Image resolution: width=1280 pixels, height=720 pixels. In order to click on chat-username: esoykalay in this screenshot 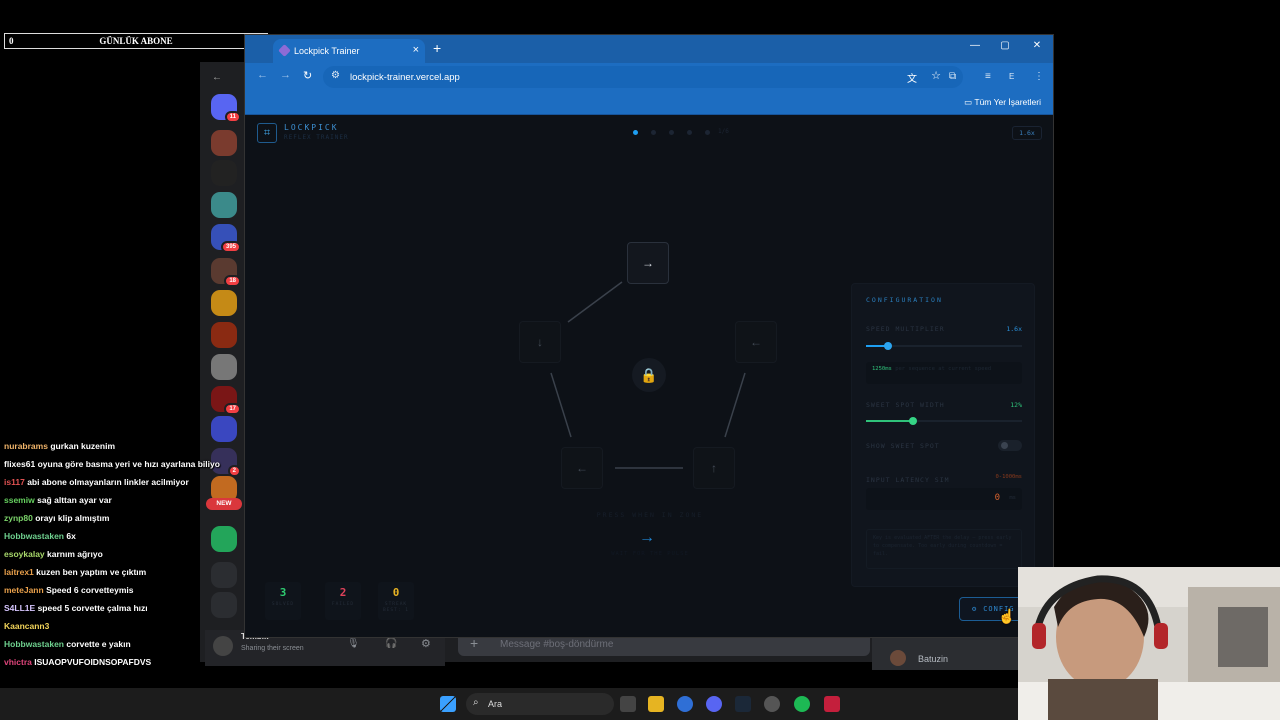, I will do `click(24, 554)`.